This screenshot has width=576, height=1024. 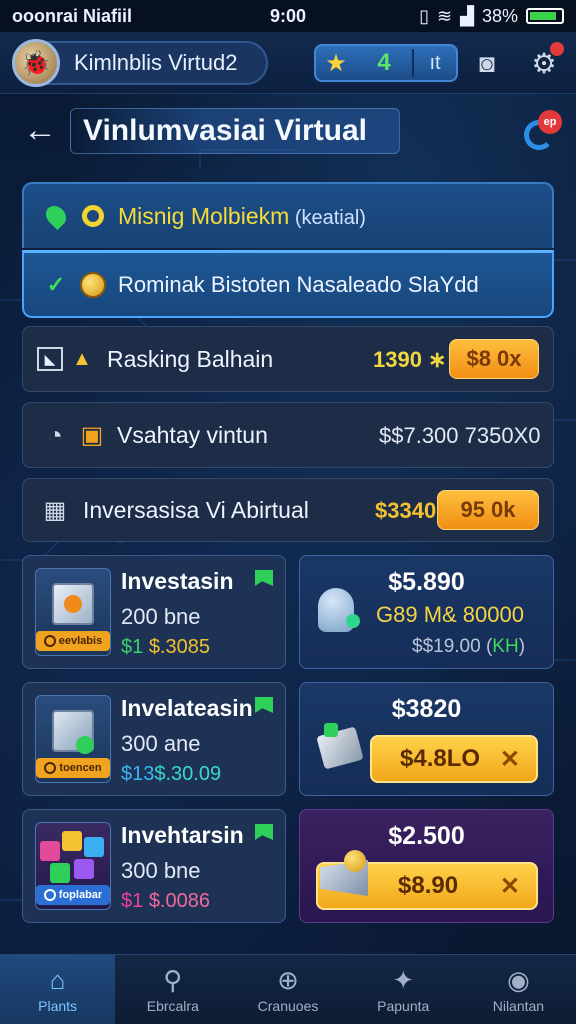 What do you see at coordinates (242, 215) in the screenshot?
I see `list-item-label: Misnig Molbiekm (keatial)` at bounding box center [242, 215].